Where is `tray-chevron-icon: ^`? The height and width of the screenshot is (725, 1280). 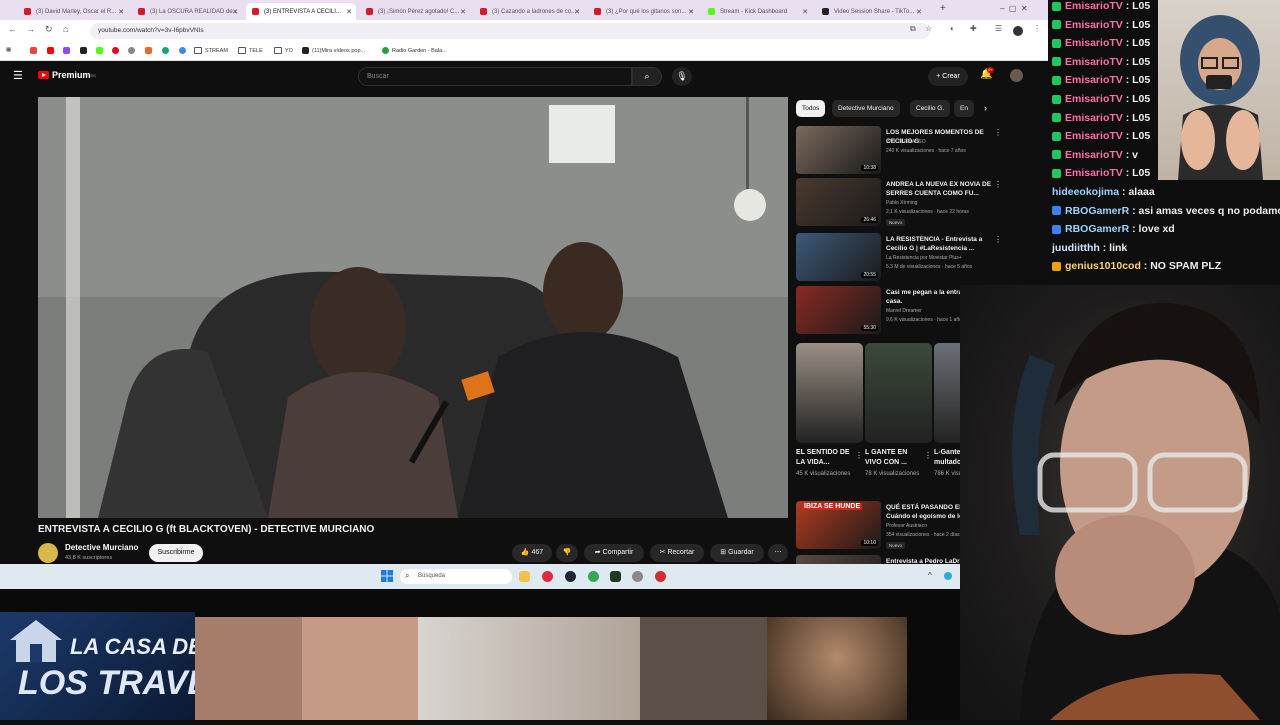
tray-chevron-icon: ^ is located at coordinates (930, 575).